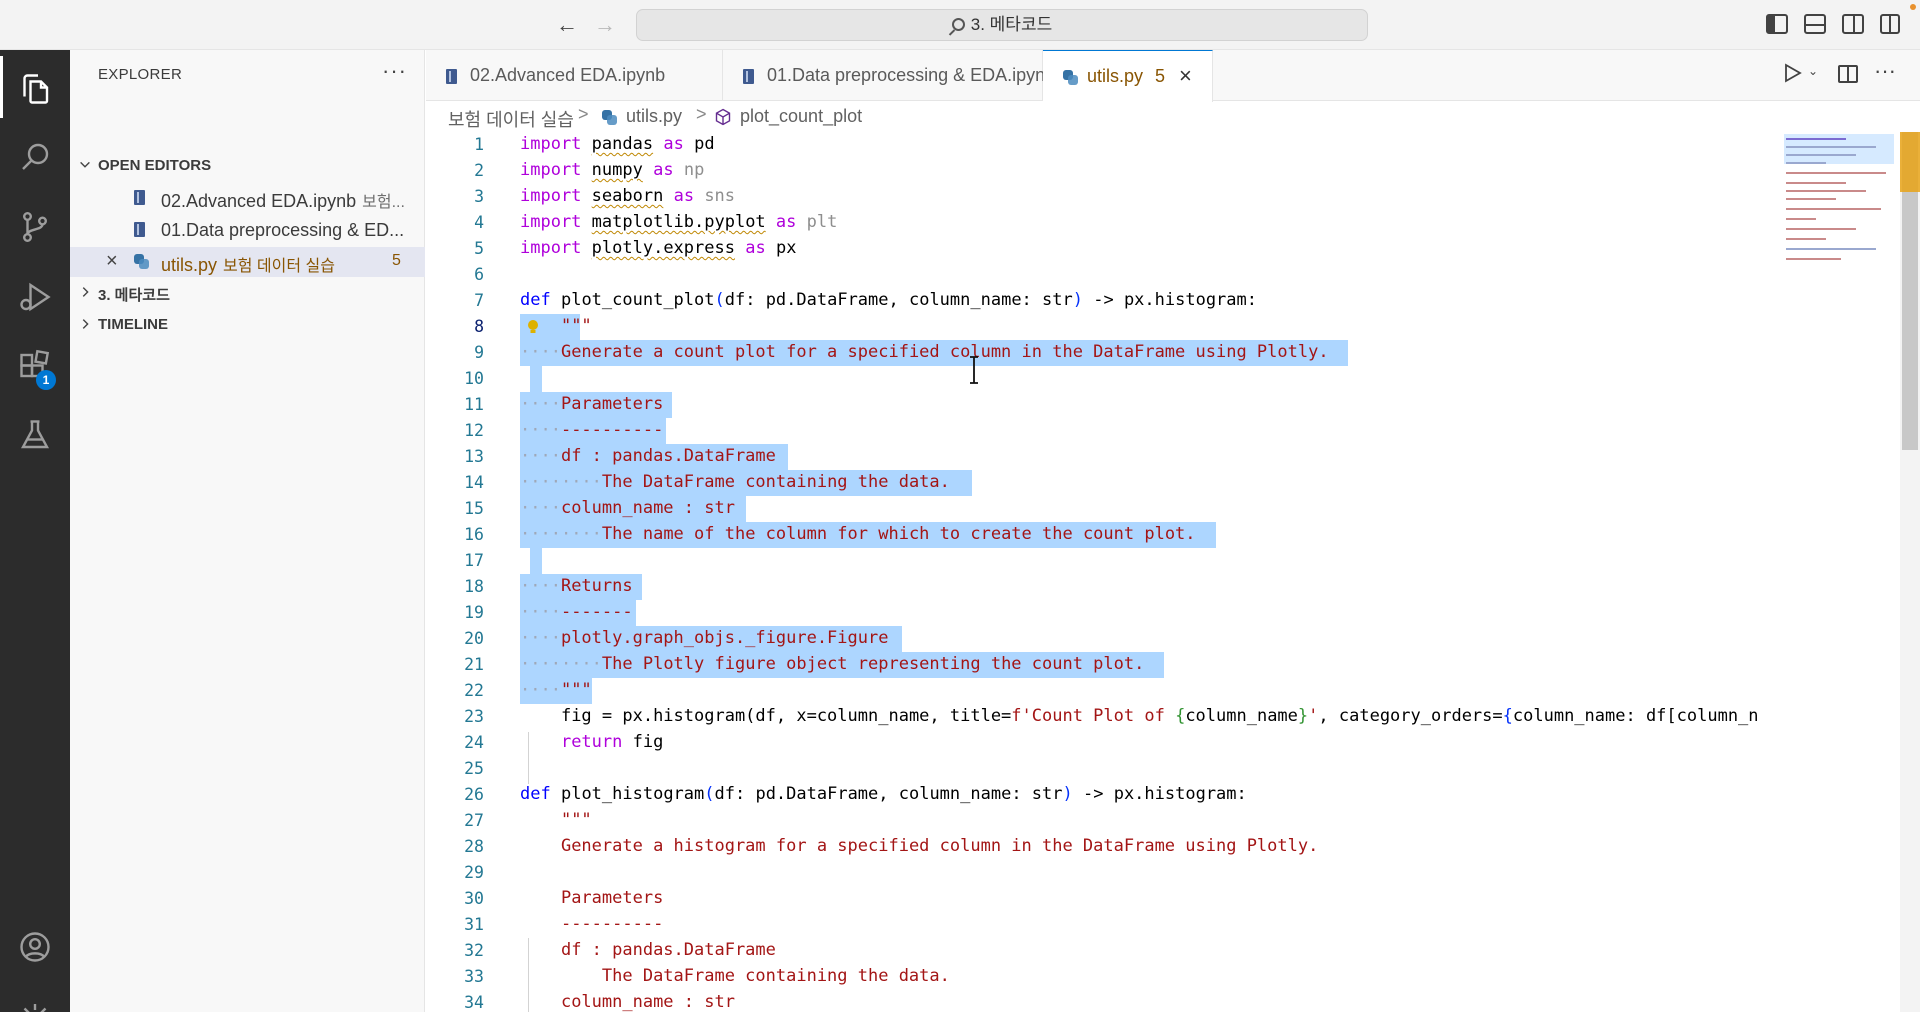  Describe the element at coordinates (1101, 405) in the screenshot. I see `code-line: 11 ····Parameters` at that location.